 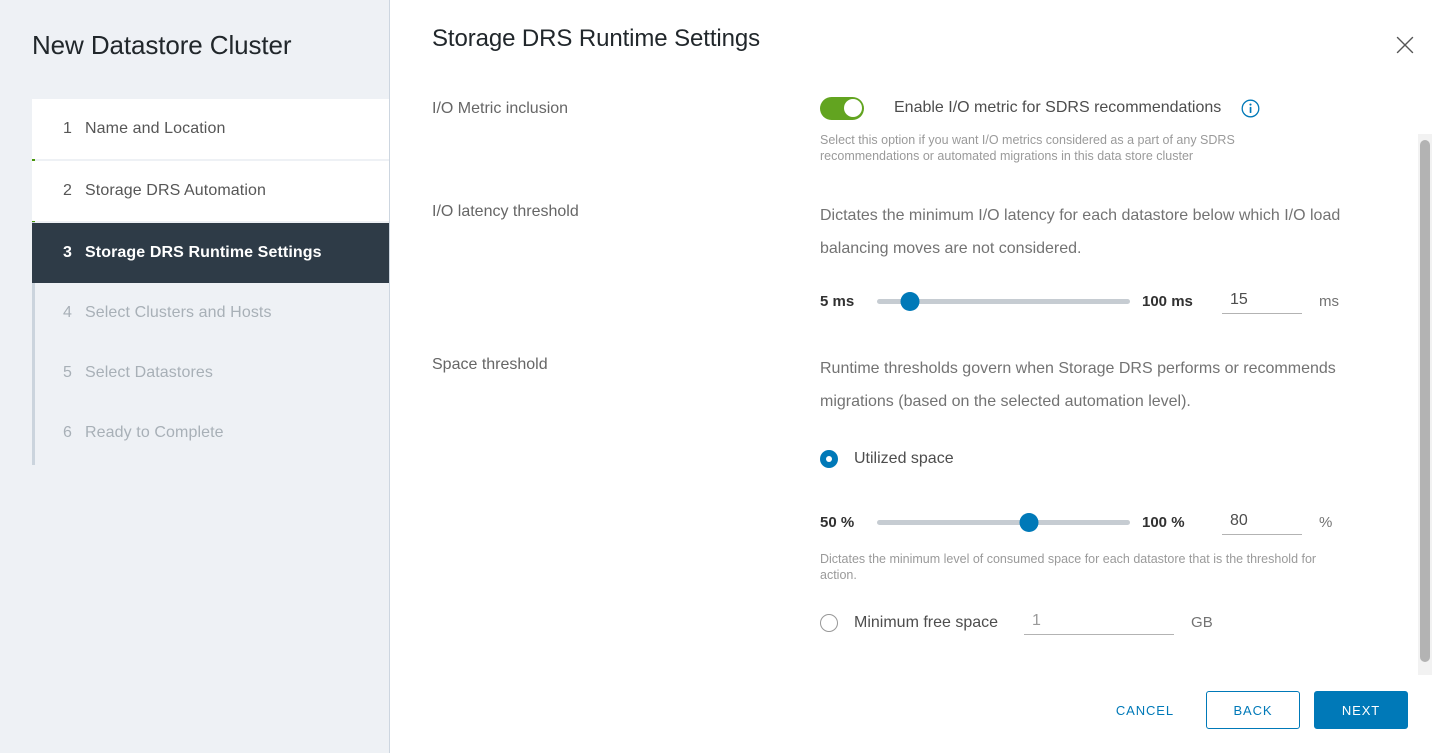 I want to click on step-number: 5, so click(x=67, y=372).